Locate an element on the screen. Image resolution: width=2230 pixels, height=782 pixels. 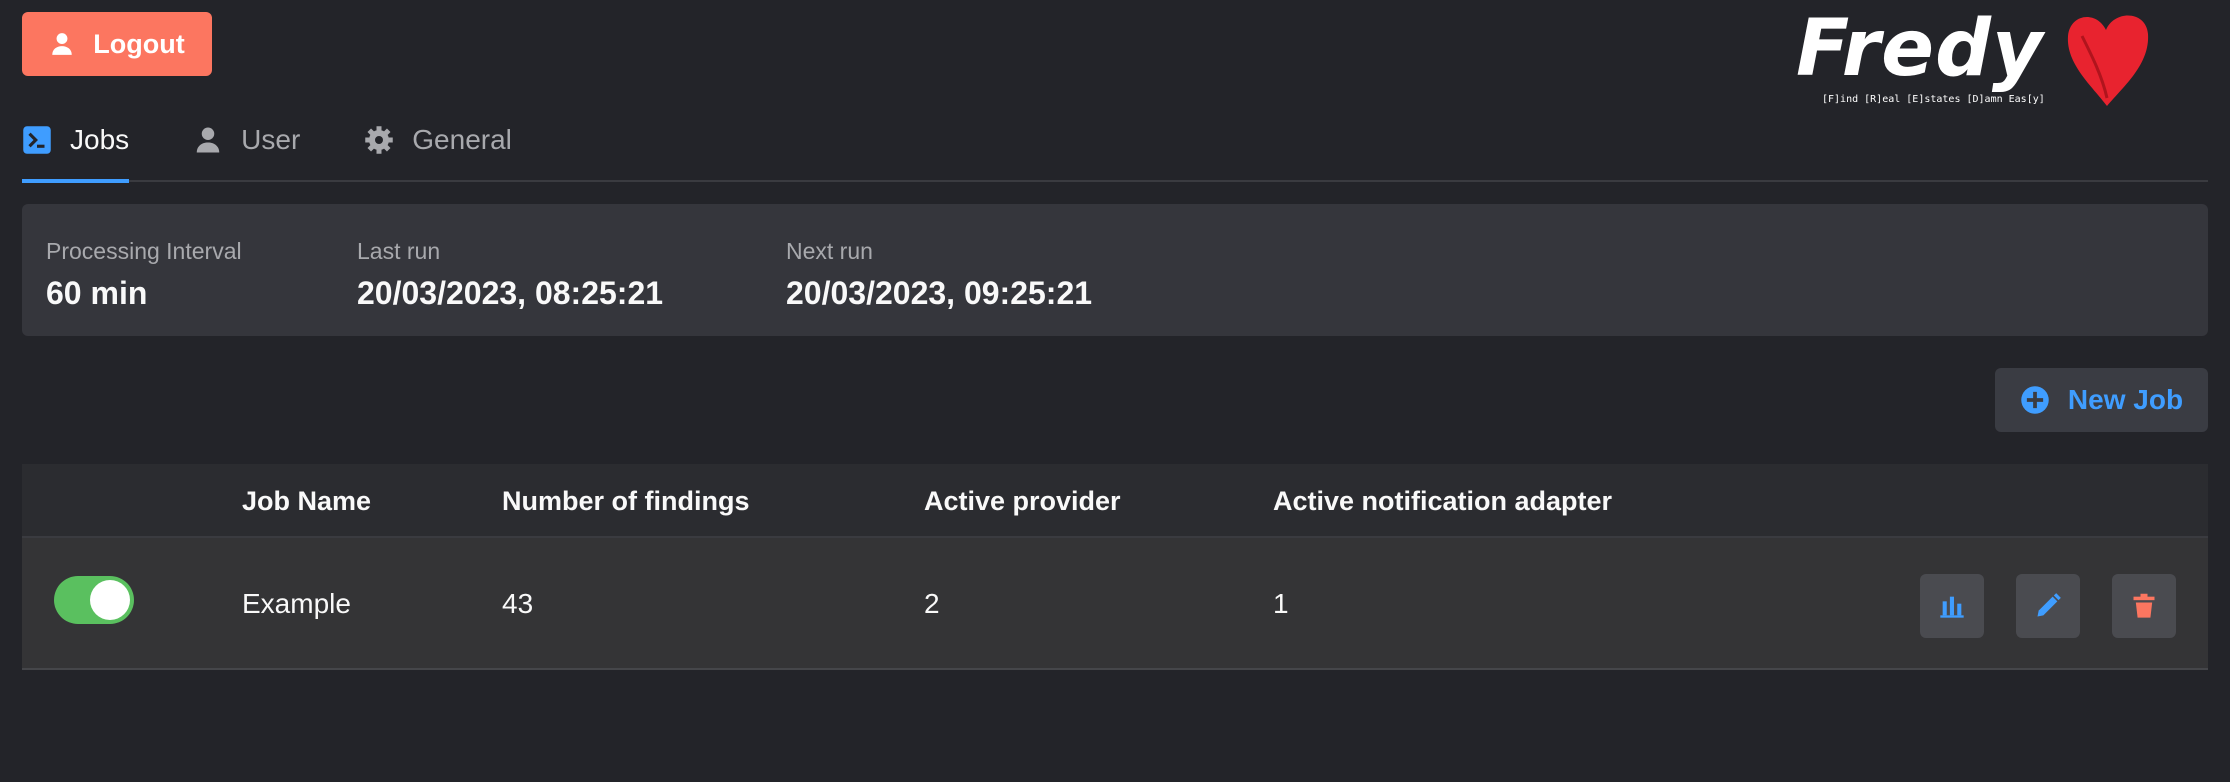
logo-text: Fredy is located at coordinates (1920, 49).